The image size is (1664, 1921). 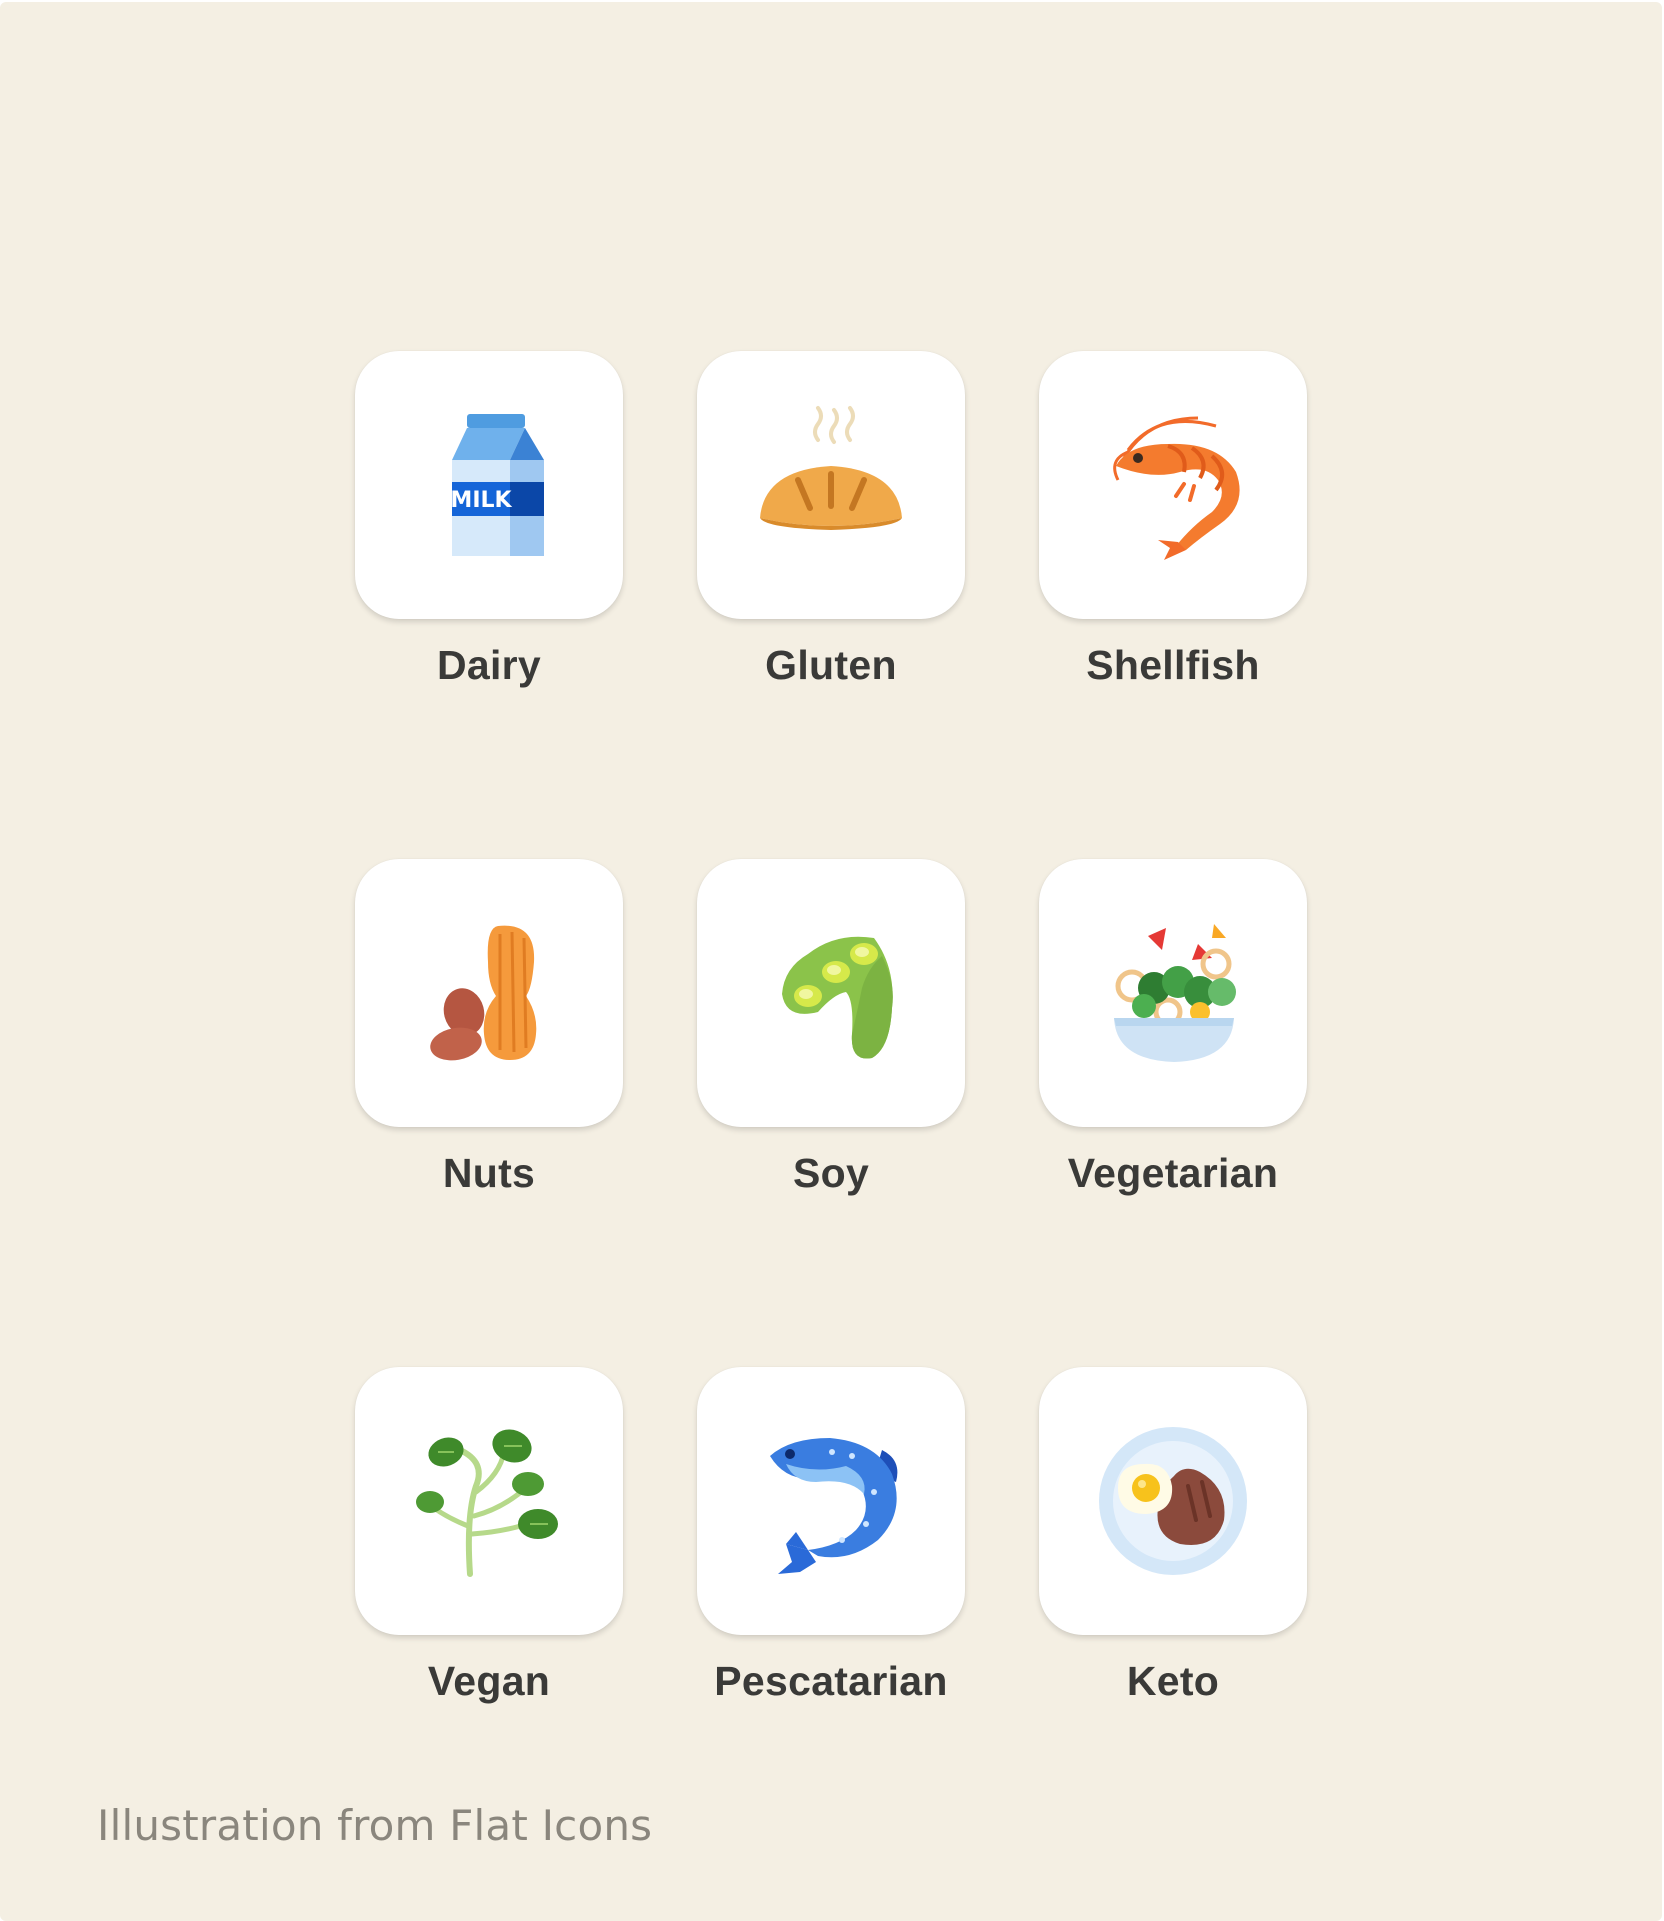 I want to click on bread-loaf-icon, so click(x=831, y=468).